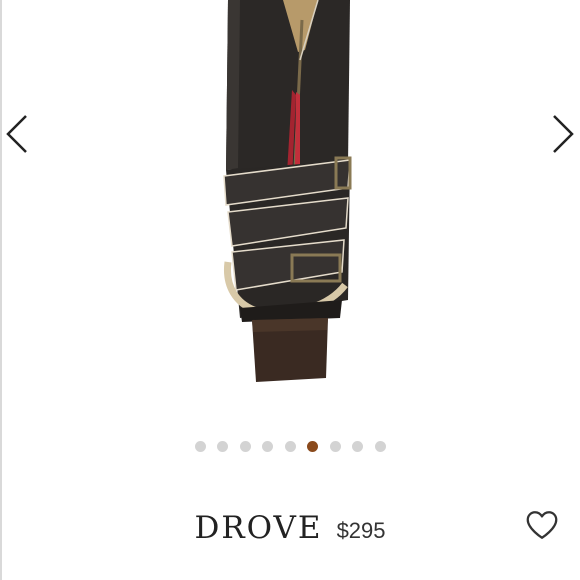  I want to click on heart-outline-icon, so click(542, 525).